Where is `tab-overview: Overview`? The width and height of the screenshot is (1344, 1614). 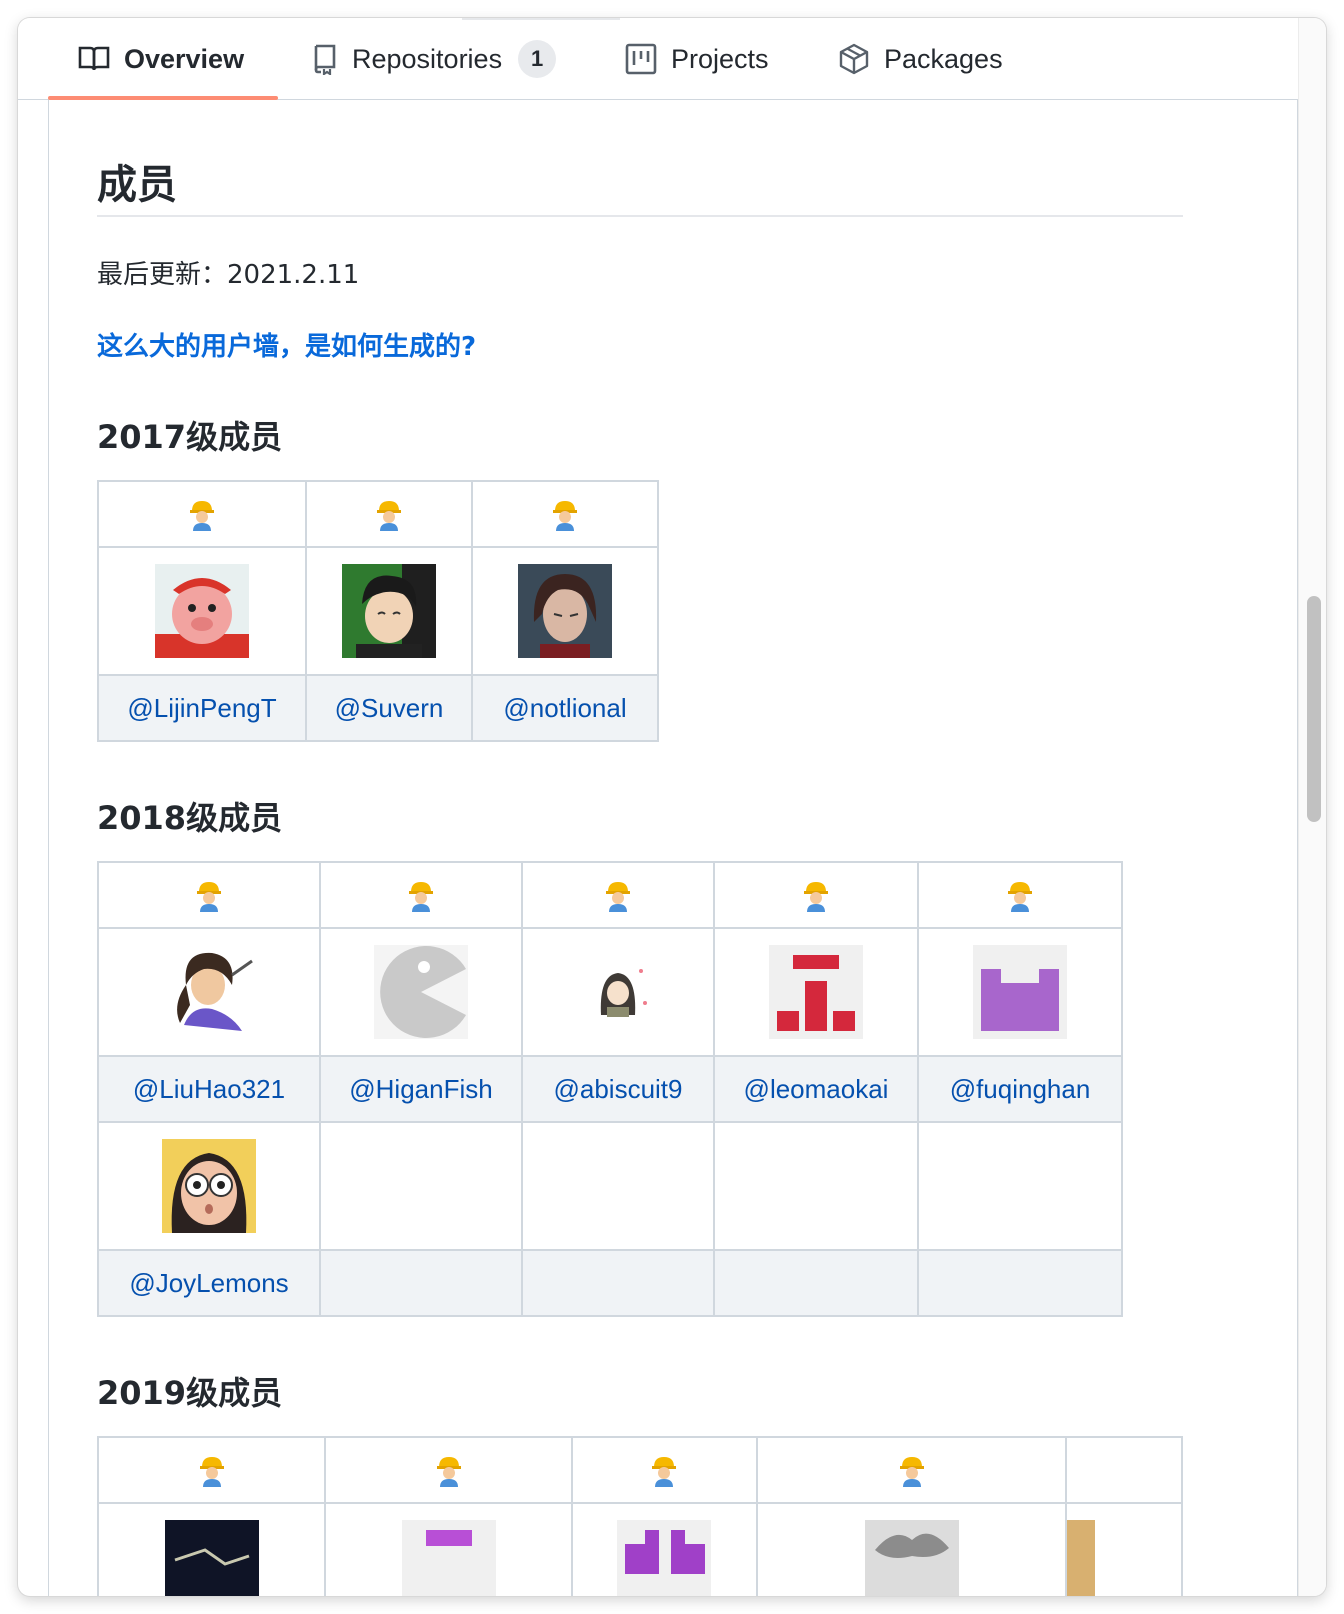 tab-overview: Overview is located at coordinates (161, 59).